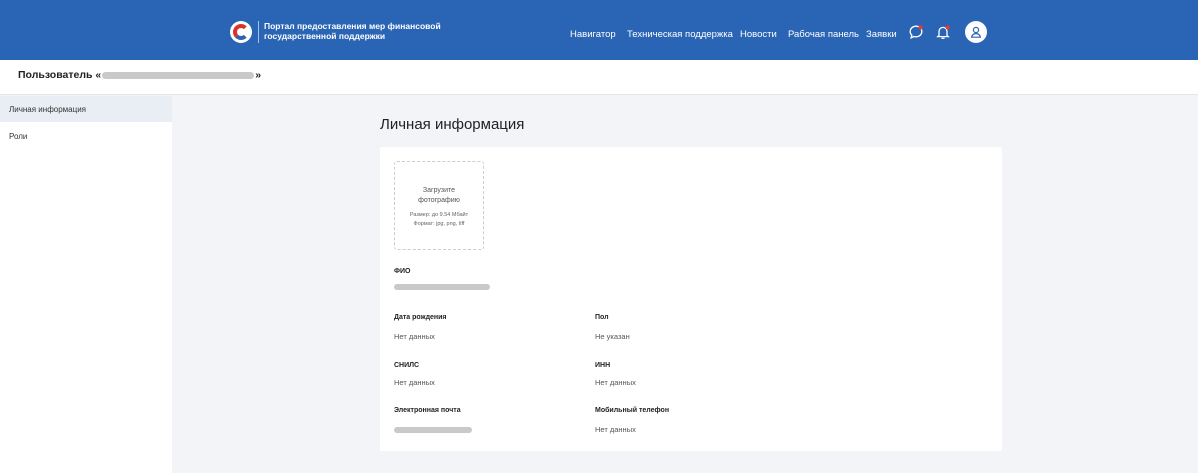 The width and height of the screenshot is (1198, 473). I want to click on snils-label: СНИЛС, so click(407, 365).